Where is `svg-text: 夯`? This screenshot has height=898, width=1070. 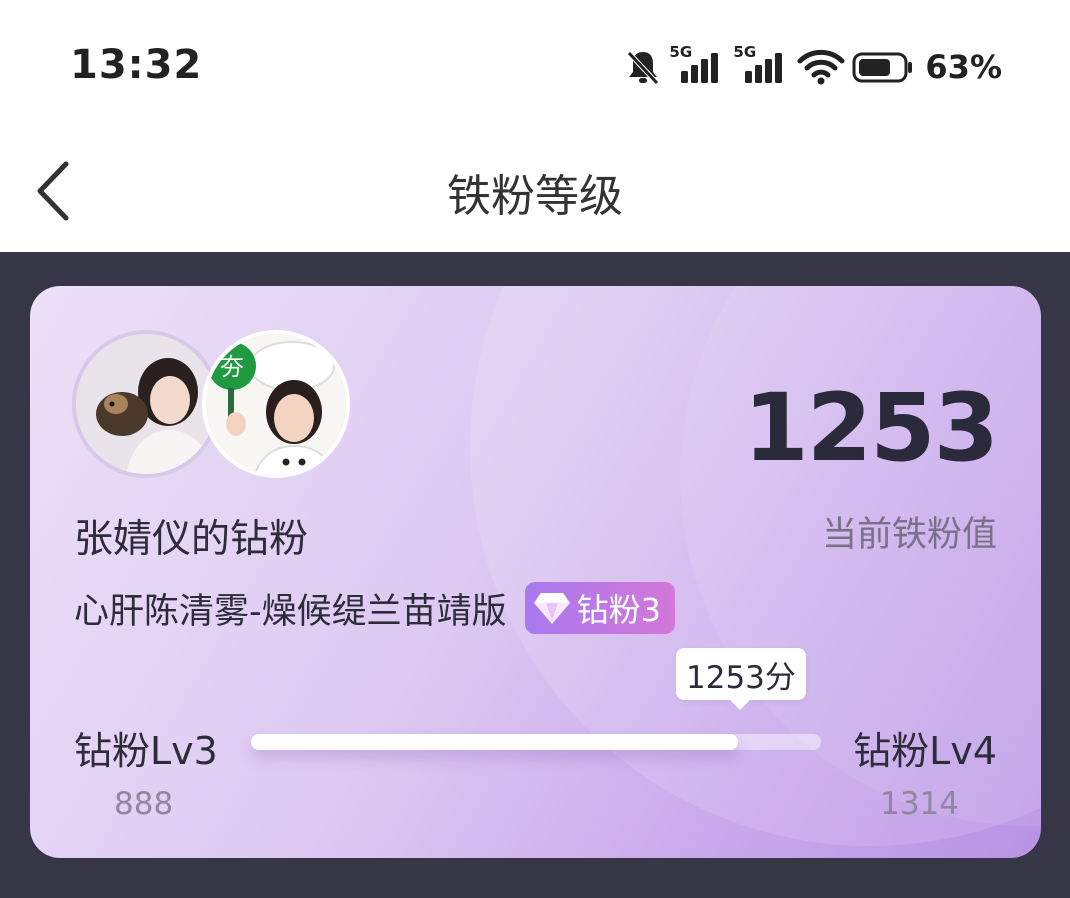
svg-text: 夯 is located at coordinates (232, 367).